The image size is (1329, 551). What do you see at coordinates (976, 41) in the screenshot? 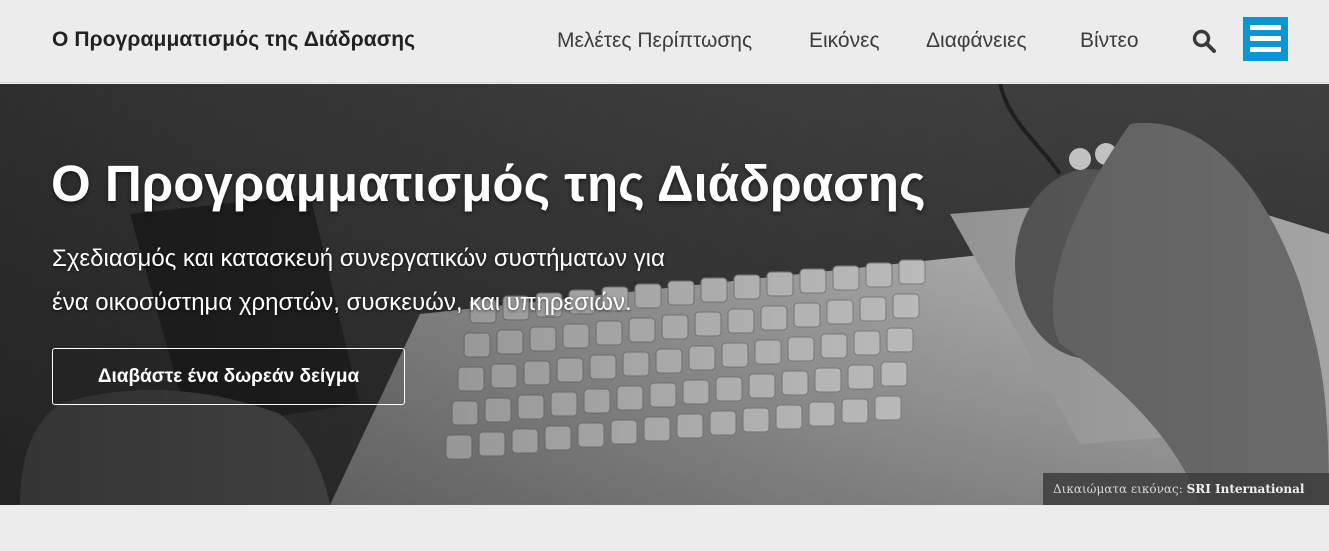
I see `nav-slides: Διαφάνειες` at bounding box center [976, 41].